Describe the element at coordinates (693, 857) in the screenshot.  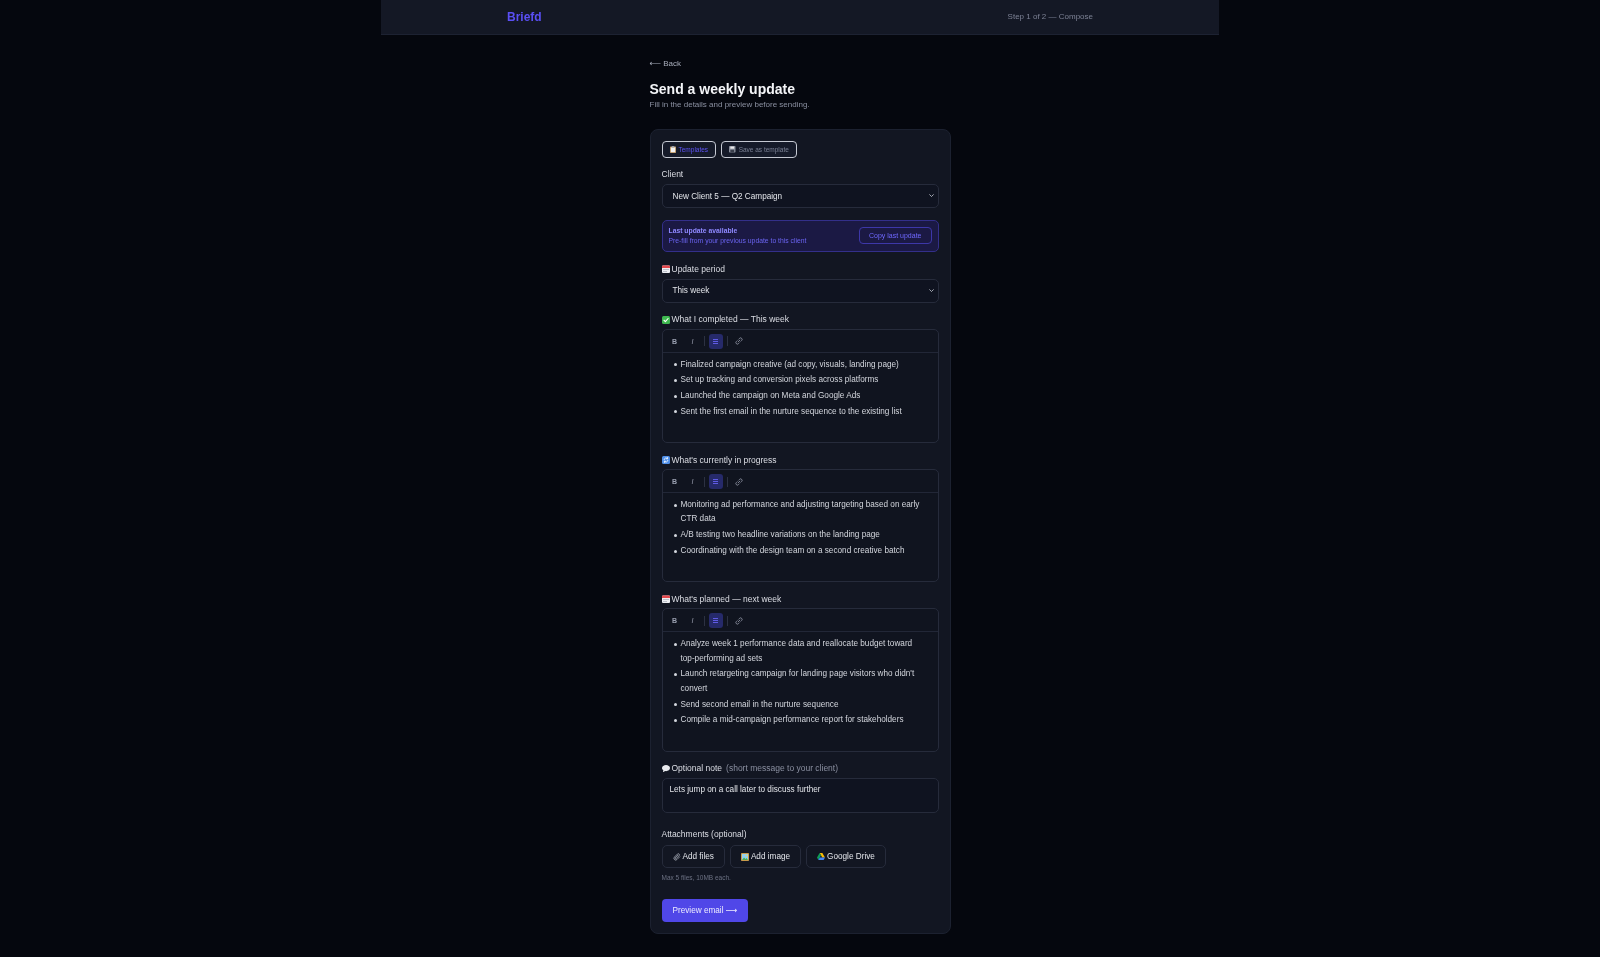
I see `attachment-button: Add files` at that location.